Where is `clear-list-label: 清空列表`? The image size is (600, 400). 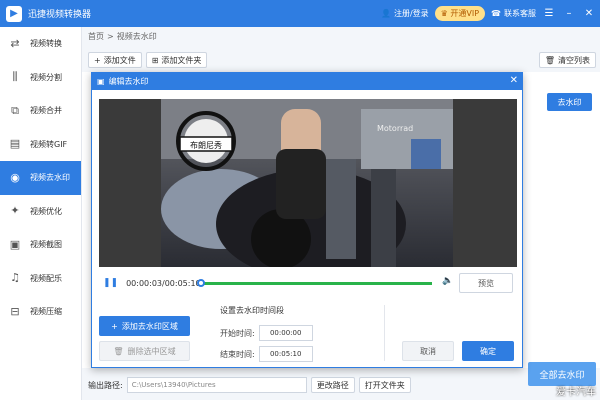 clear-list-label: 清空列表 is located at coordinates (574, 60).